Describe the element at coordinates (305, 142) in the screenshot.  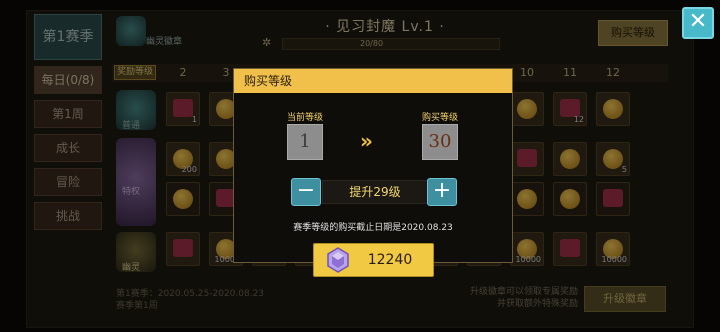
I see `current-level-value: 1` at that location.